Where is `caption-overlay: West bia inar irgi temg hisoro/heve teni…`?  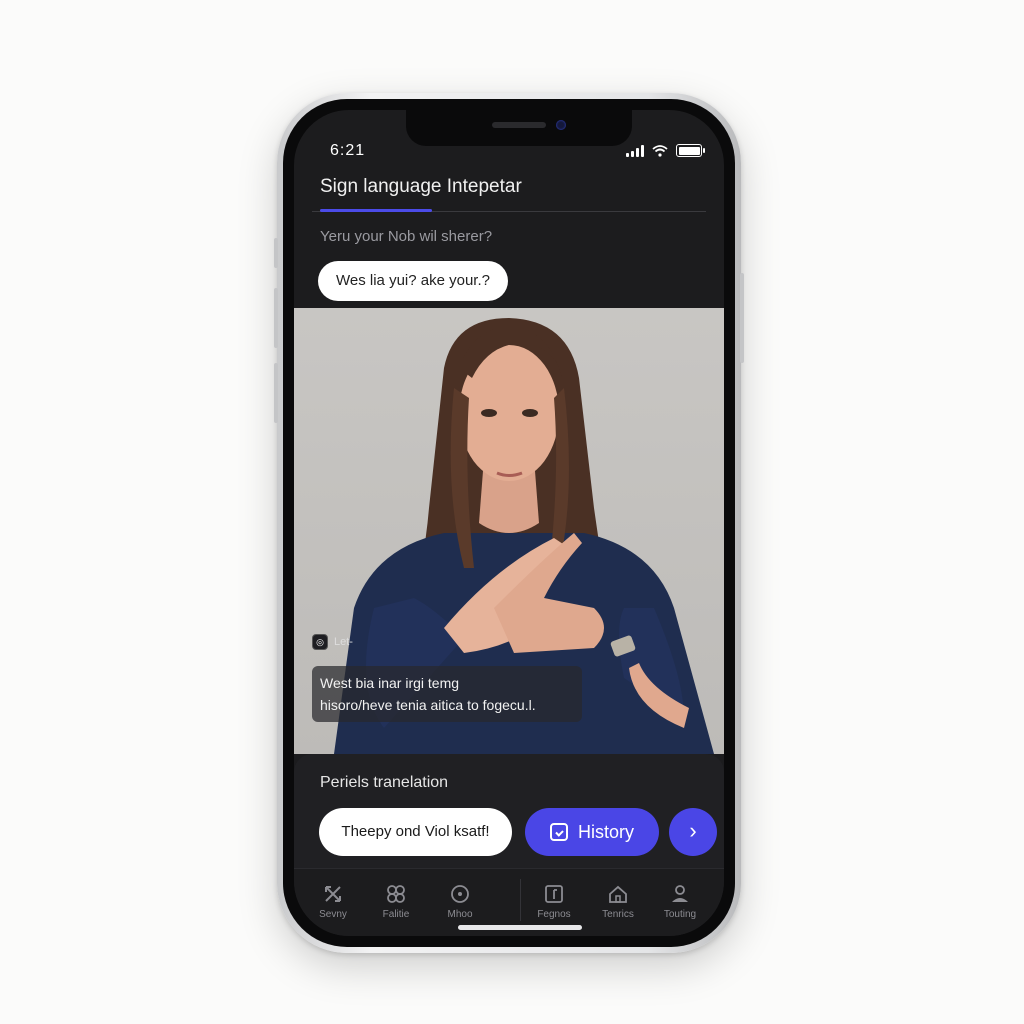 caption-overlay: West bia inar irgi temg hisoro/heve teni… is located at coordinates (447, 694).